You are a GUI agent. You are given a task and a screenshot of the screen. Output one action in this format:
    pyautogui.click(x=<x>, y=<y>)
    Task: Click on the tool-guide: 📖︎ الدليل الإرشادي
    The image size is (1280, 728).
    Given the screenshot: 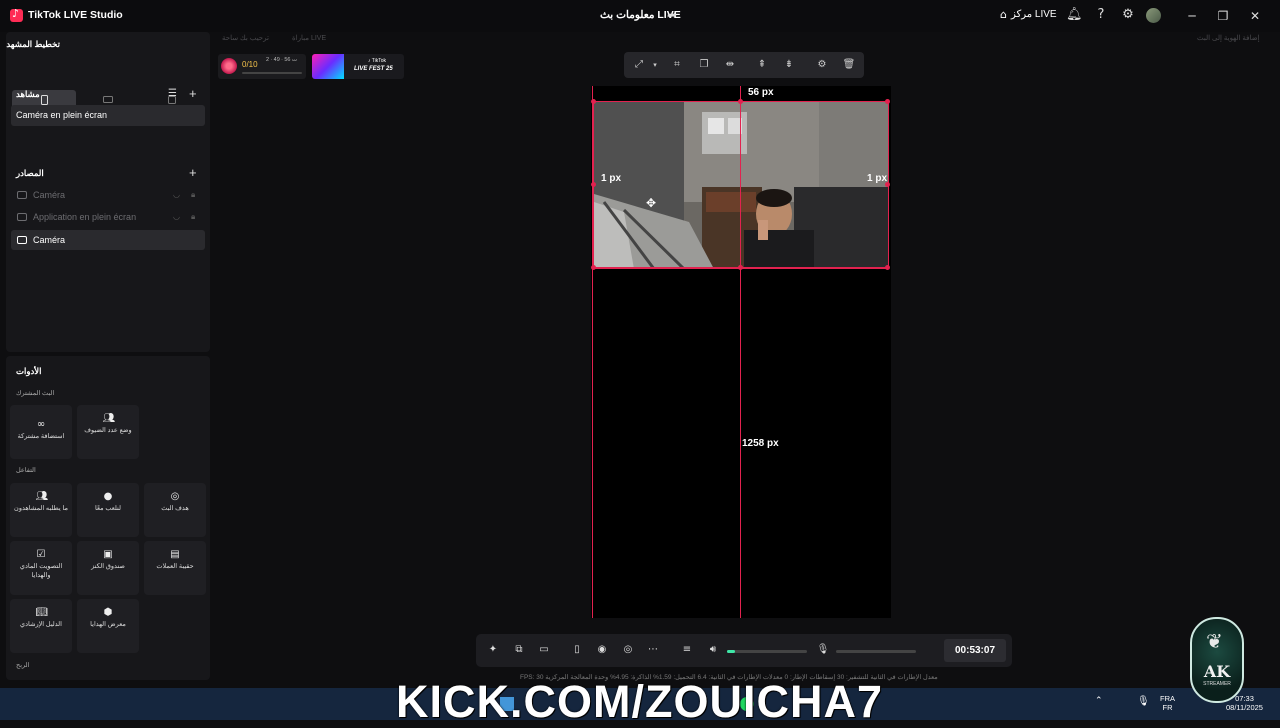 What is the action you would take?
    pyautogui.click(x=41, y=626)
    